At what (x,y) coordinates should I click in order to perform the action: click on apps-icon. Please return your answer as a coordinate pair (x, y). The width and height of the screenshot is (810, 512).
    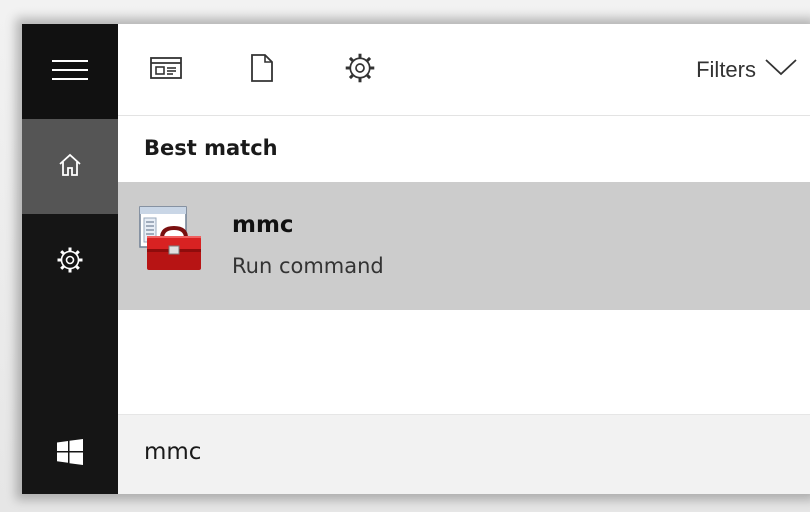
    Looking at the image, I should click on (166, 70).